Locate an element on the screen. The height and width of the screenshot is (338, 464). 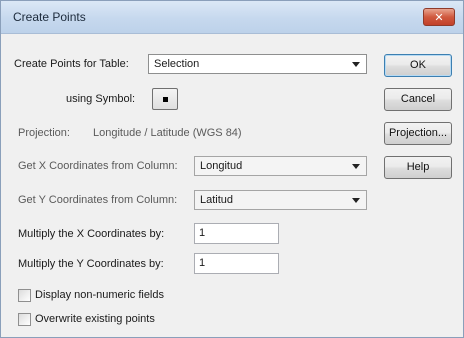
close-icon: ✕ is located at coordinates (439, 18).